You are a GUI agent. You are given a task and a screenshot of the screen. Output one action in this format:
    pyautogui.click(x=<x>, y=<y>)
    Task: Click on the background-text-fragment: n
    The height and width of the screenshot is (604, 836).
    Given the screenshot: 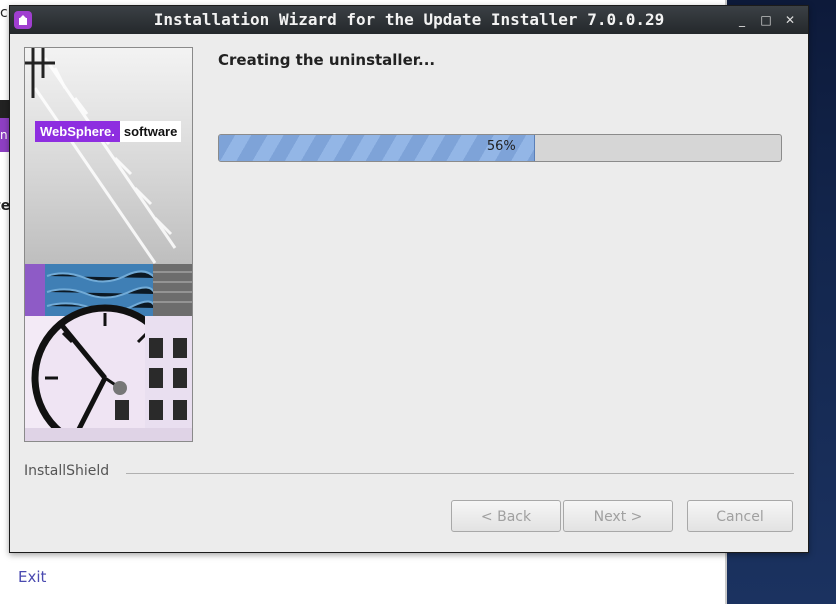 What is the action you would take?
    pyautogui.click(x=4, y=135)
    